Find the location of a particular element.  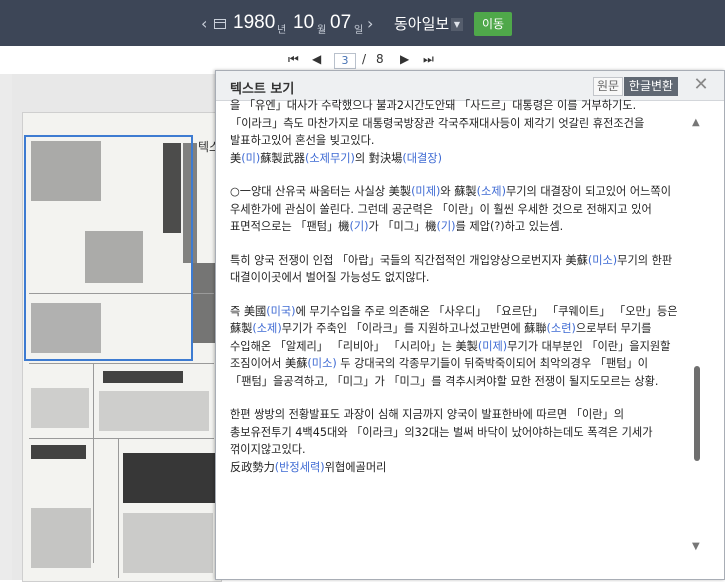

calendar-icon is located at coordinates (220, 24).